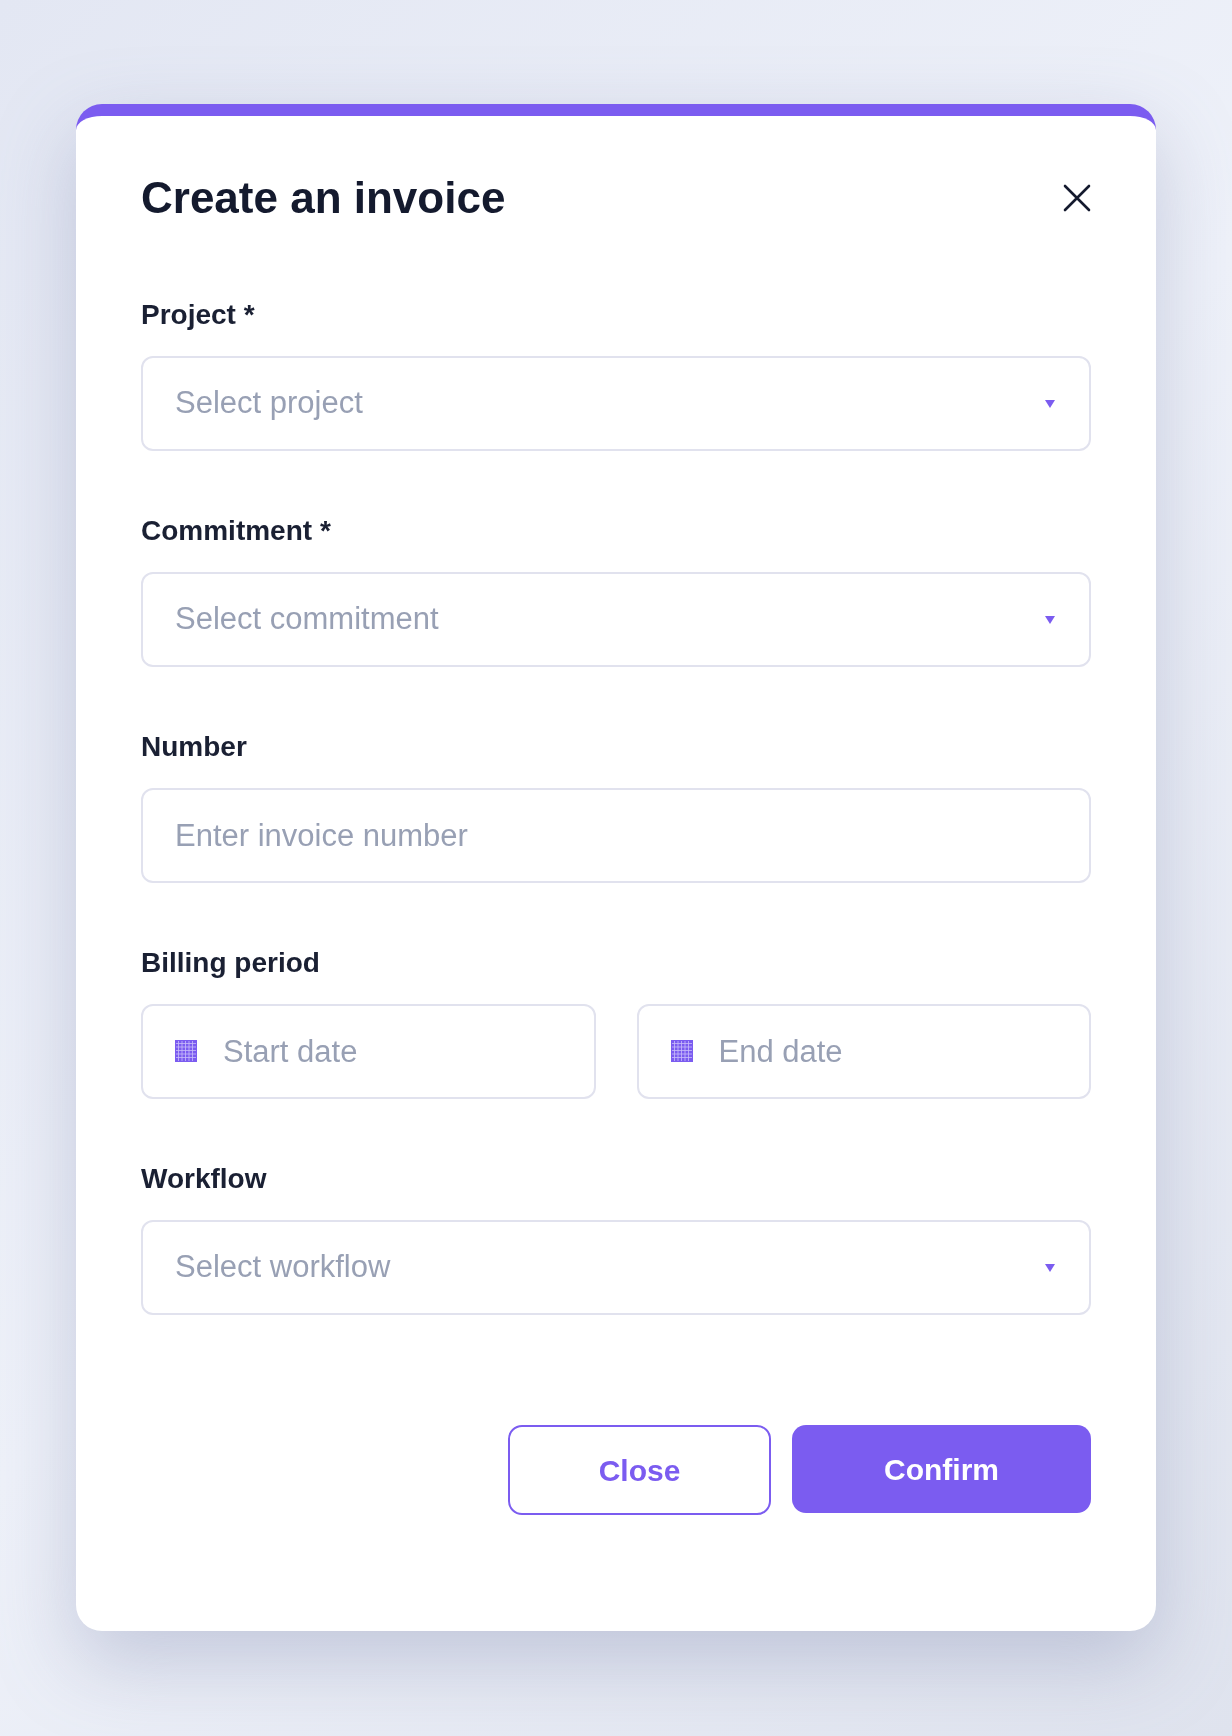  What do you see at coordinates (194, 747) in the screenshot?
I see `field-label: Number` at bounding box center [194, 747].